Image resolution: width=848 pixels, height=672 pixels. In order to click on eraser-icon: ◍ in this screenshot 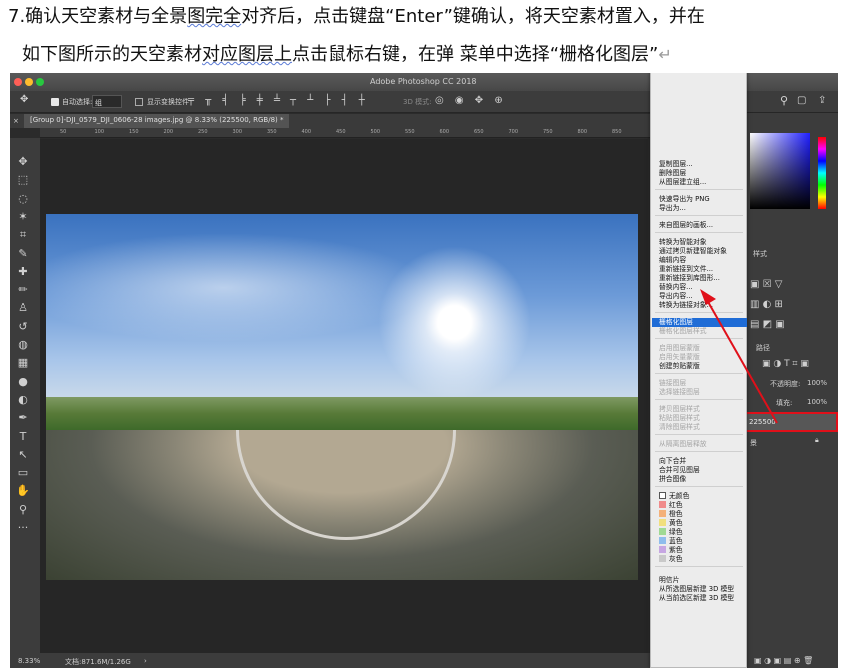, I will do `click(23, 345)`.